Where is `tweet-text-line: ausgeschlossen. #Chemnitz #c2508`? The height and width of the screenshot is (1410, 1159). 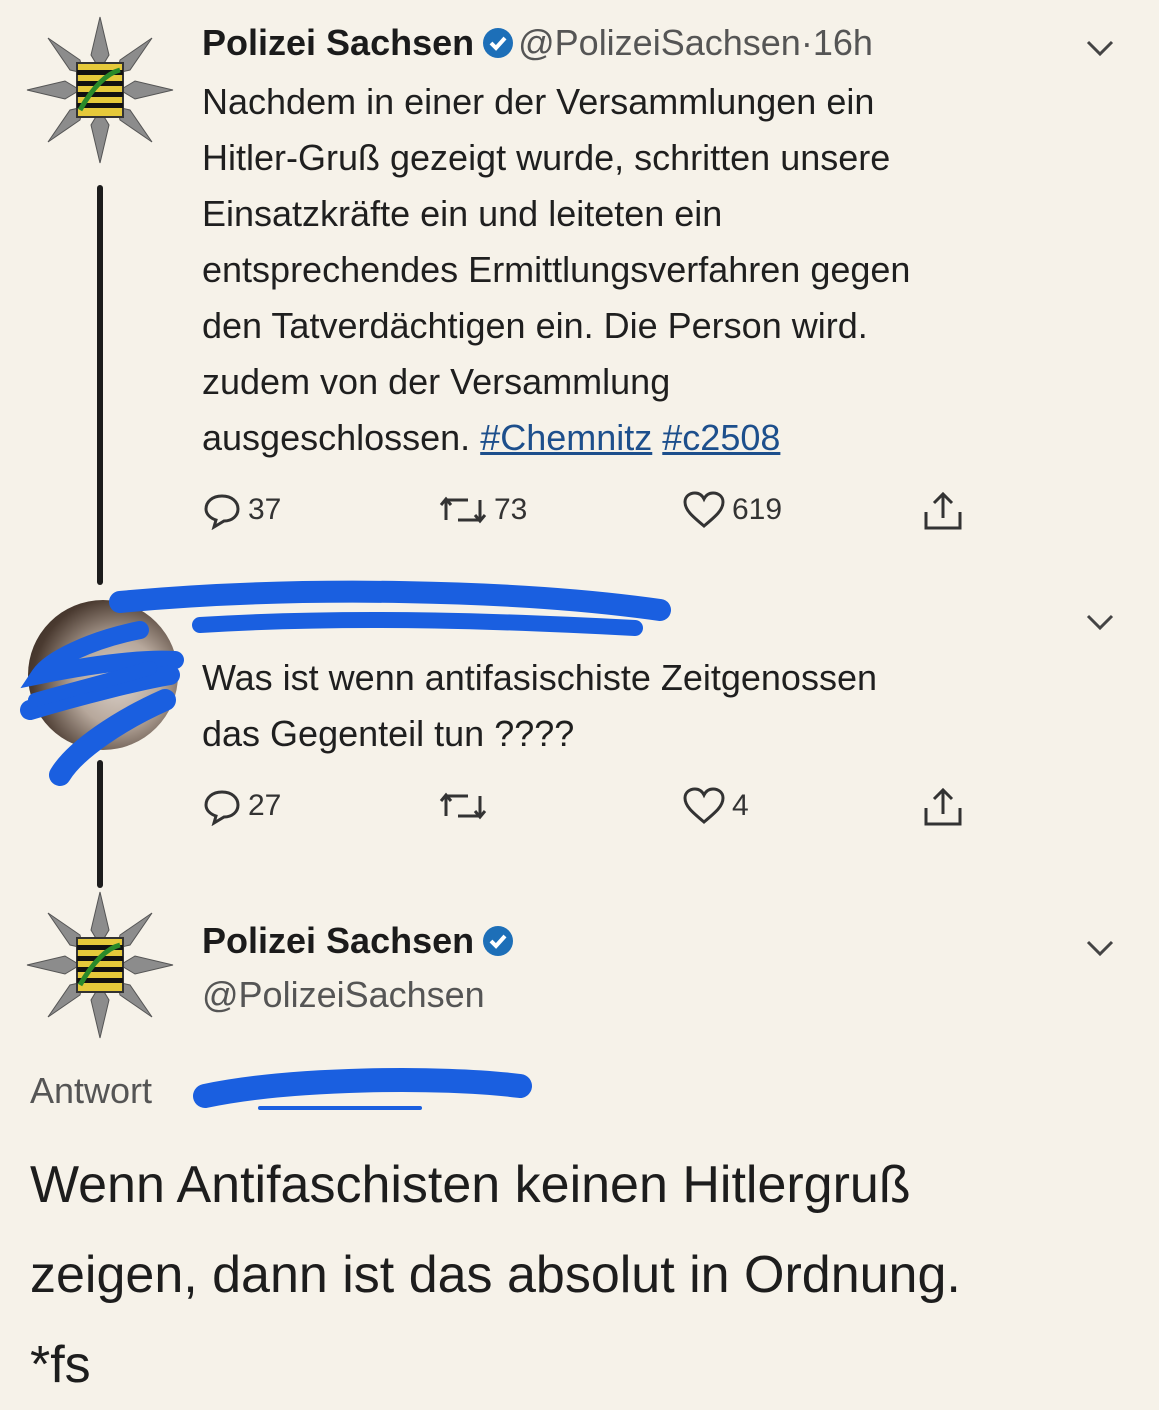
tweet-text-line: ausgeschlossen. #Chemnitz #c2508 is located at coordinates (556, 438).